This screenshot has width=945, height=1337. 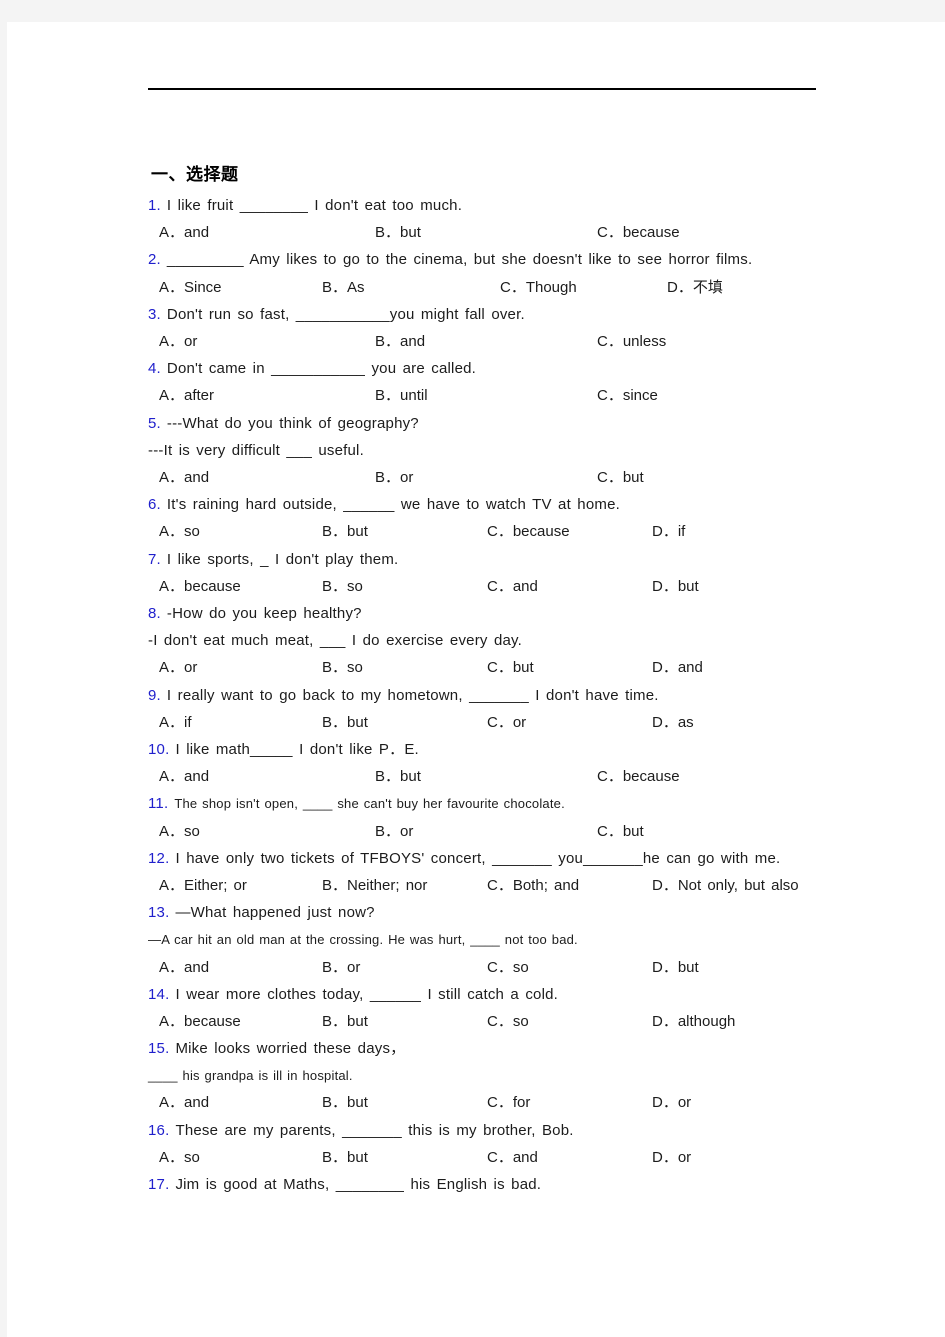 I want to click on option-choice: D．as, so click(x=673, y=722).